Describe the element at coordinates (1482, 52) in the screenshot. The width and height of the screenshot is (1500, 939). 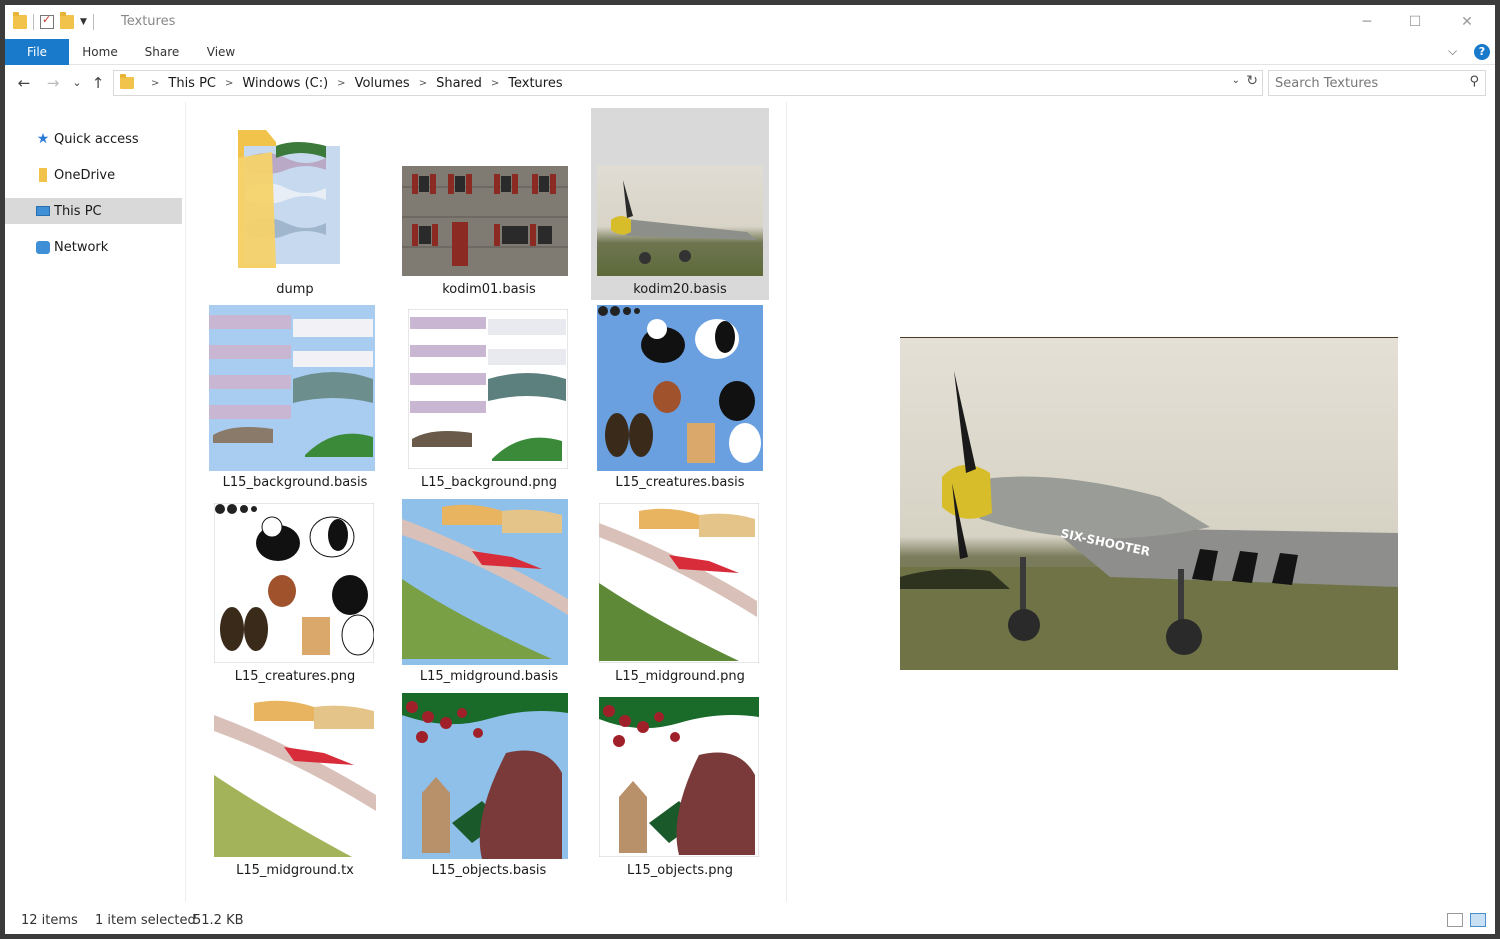
I see `help-icon: ?` at that location.